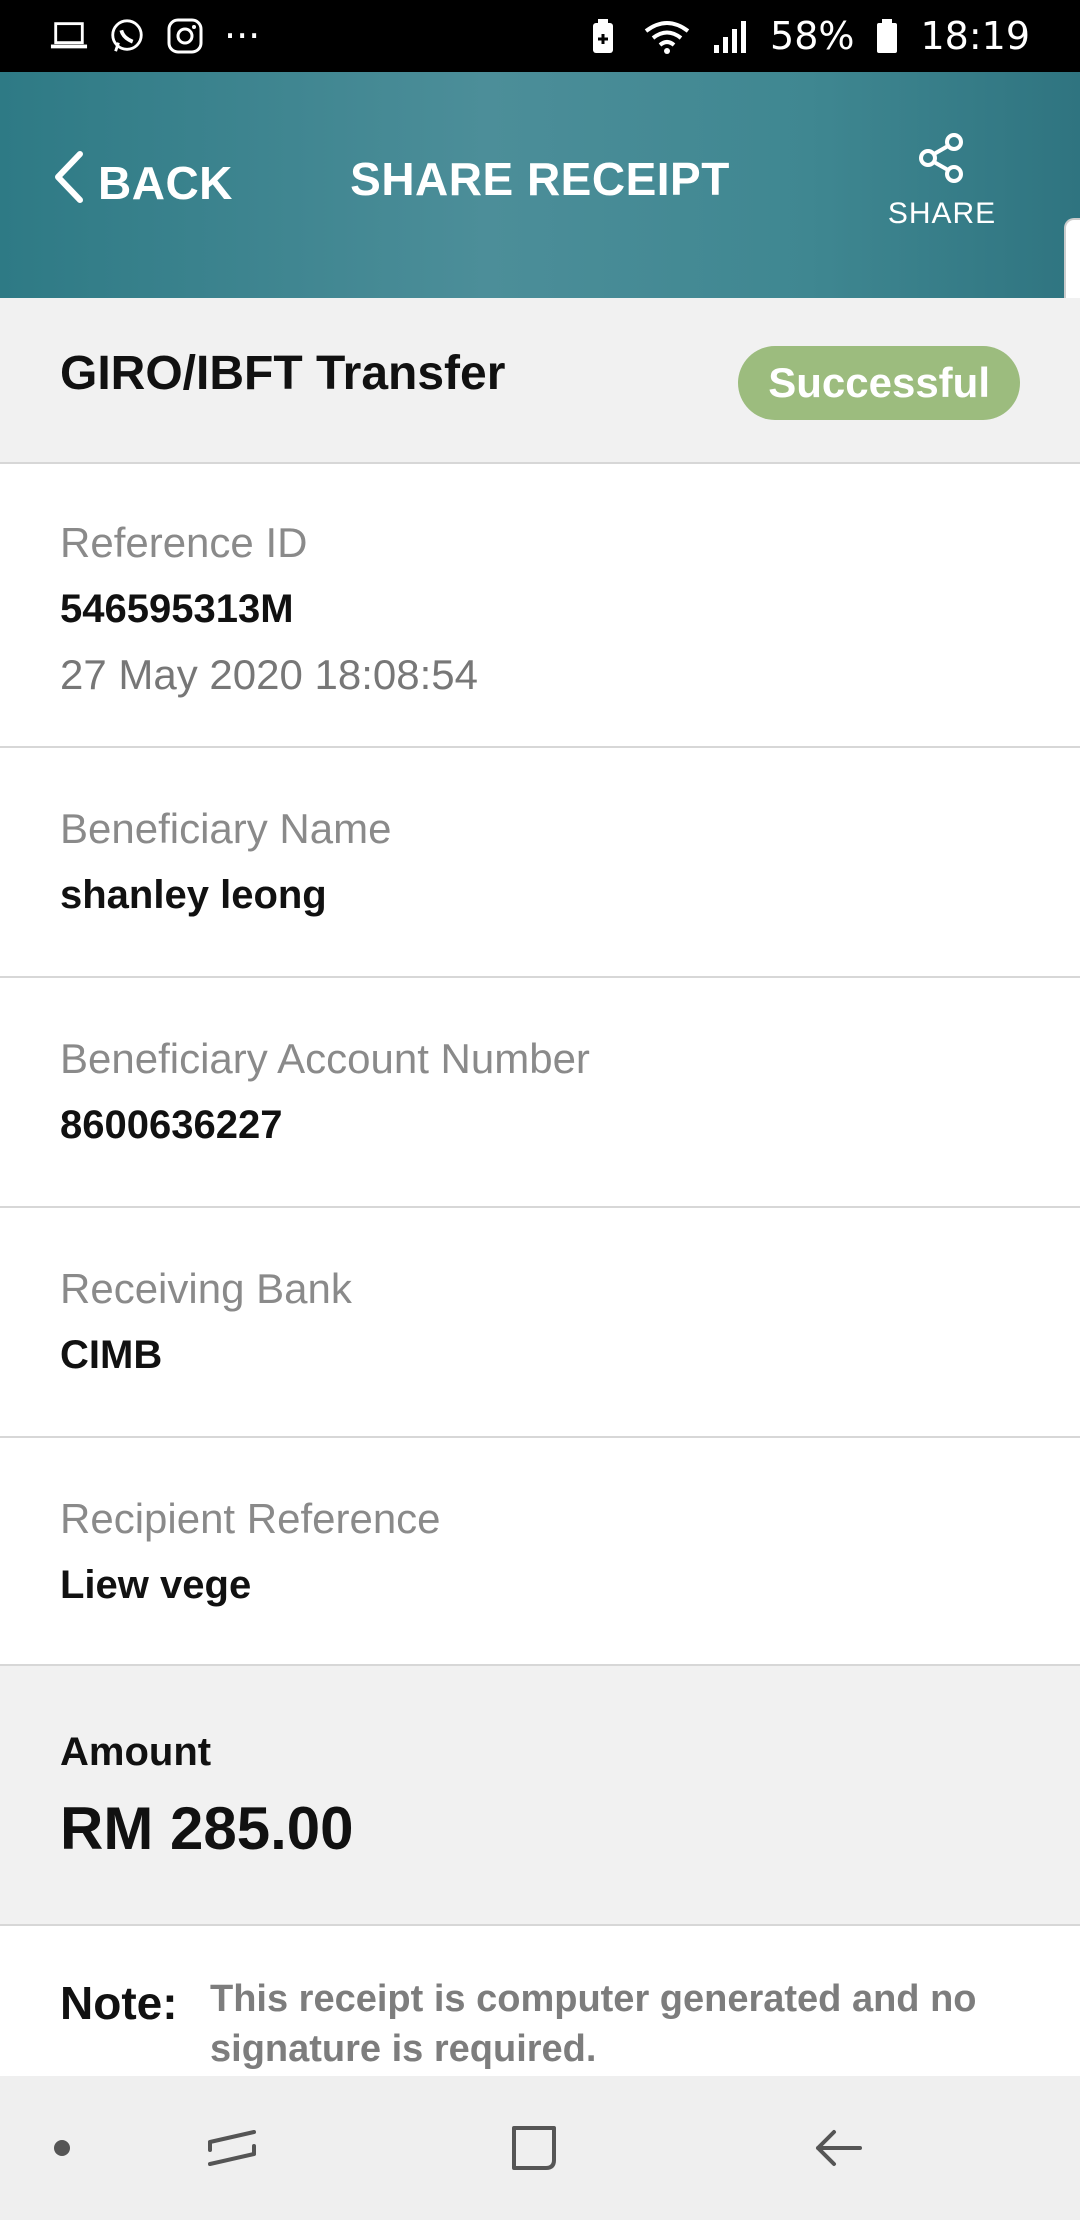 This screenshot has width=1080, height=2220. Describe the element at coordinates (171, 1125) in the screenshot. I see `detail-value: 8600636227` at that location.